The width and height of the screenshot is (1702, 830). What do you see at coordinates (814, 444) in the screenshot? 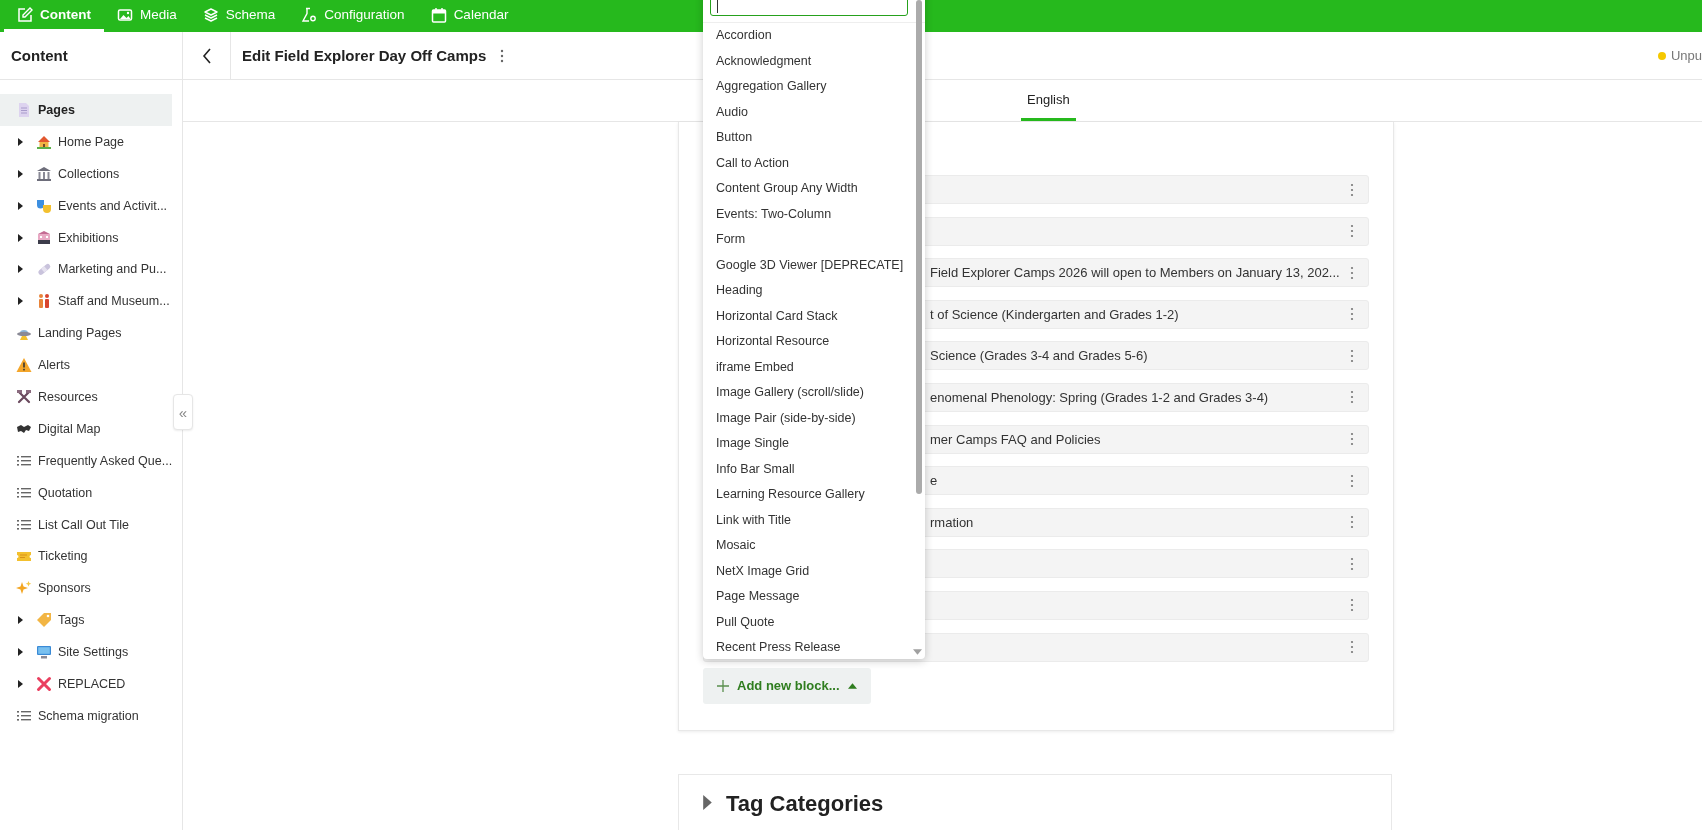
I see `block-type-option: Image Single` at bounding box center [814, 444].